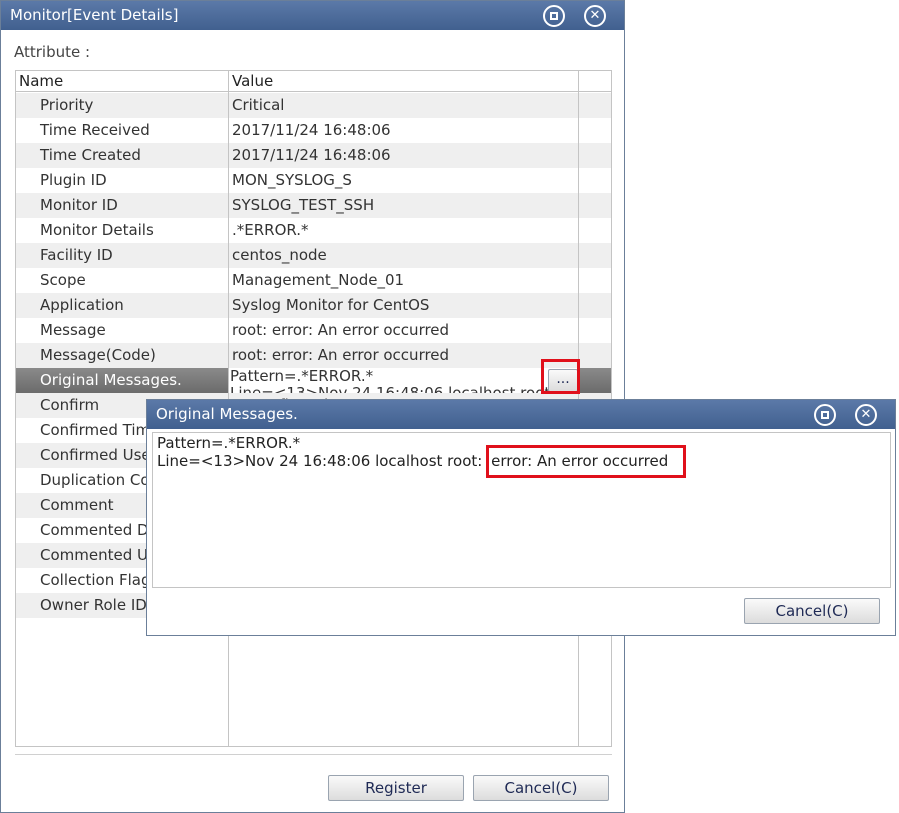 The width and height of the screenshot is (899, 813). What do you see at coordinates (313, 230) in the screenshot?
I see `table-row: Monitor Details .*ERROR.*` at bounding box center [313, 230].